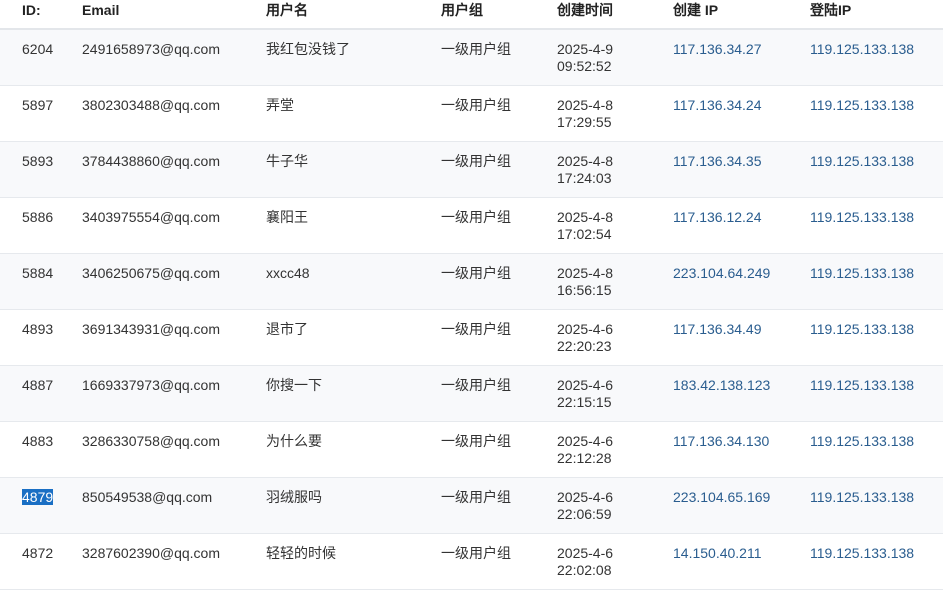 The height and width of the screenshot is (594, 943). I want to click on cell-time: 22:12:28, so click(584, 458).